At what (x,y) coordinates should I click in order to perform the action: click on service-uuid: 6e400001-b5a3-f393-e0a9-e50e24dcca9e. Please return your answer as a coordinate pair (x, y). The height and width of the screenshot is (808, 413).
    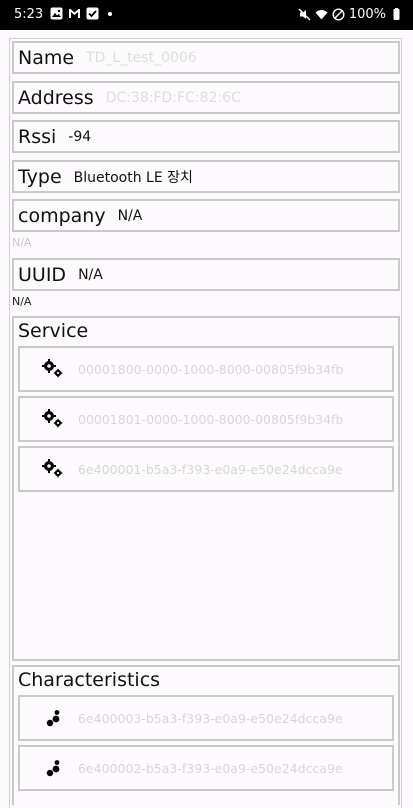
    Looking at the image, I should click on (210, 469).